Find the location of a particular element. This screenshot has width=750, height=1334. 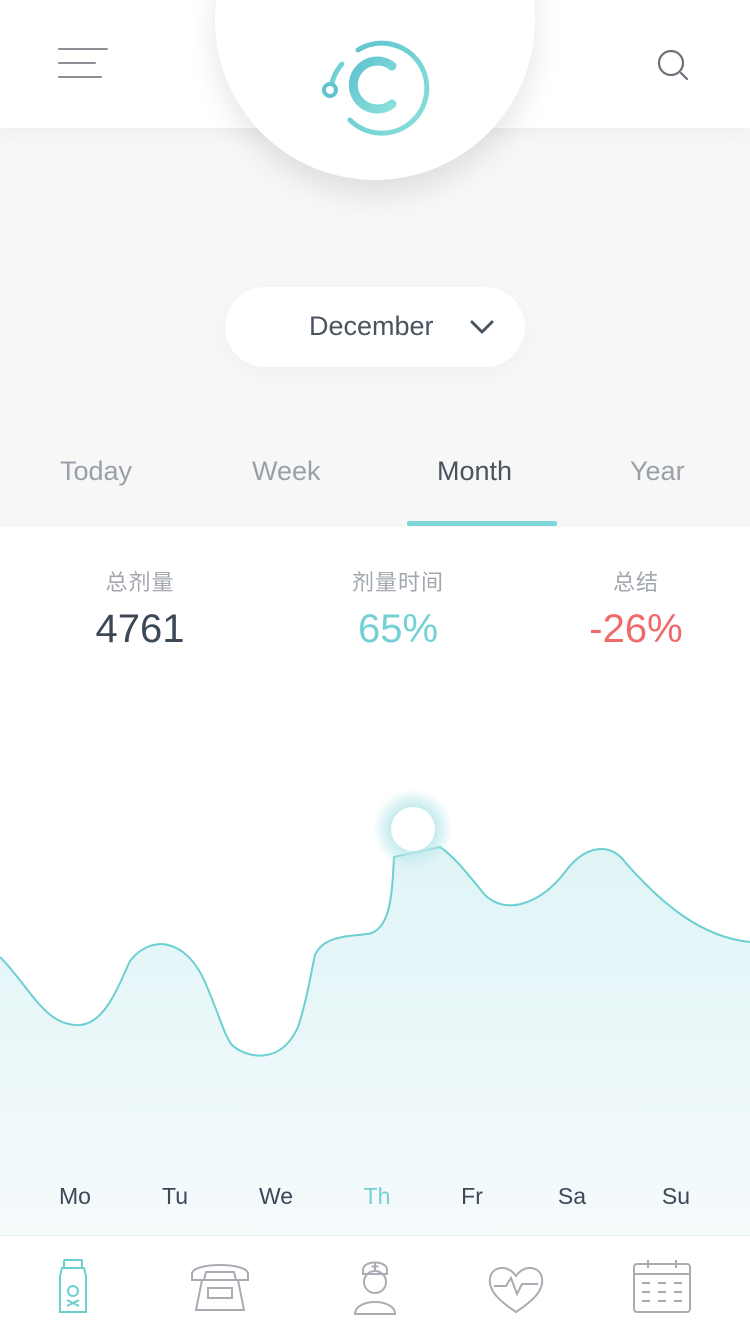

x-tick-label: Su is located at coordinates (676, 1196).